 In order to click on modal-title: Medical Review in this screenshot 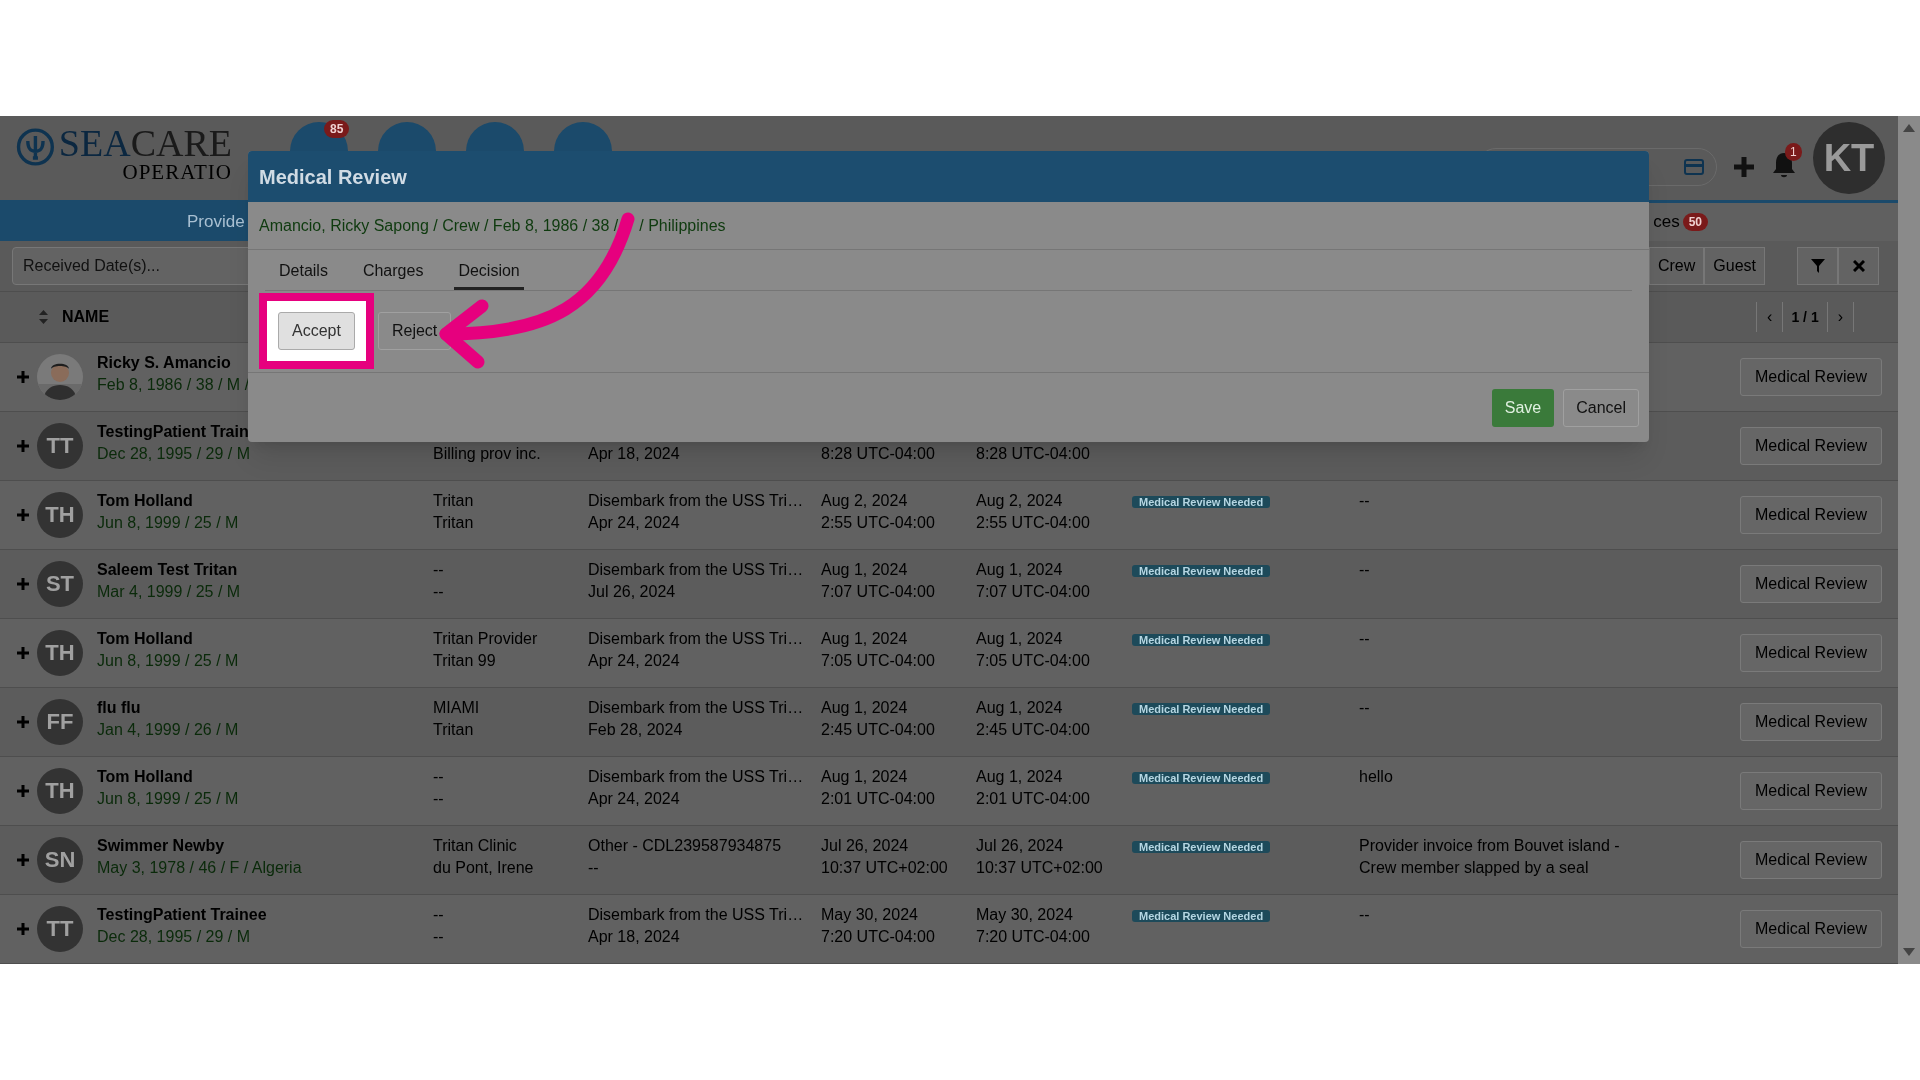, I will do `click(333, 177)`.